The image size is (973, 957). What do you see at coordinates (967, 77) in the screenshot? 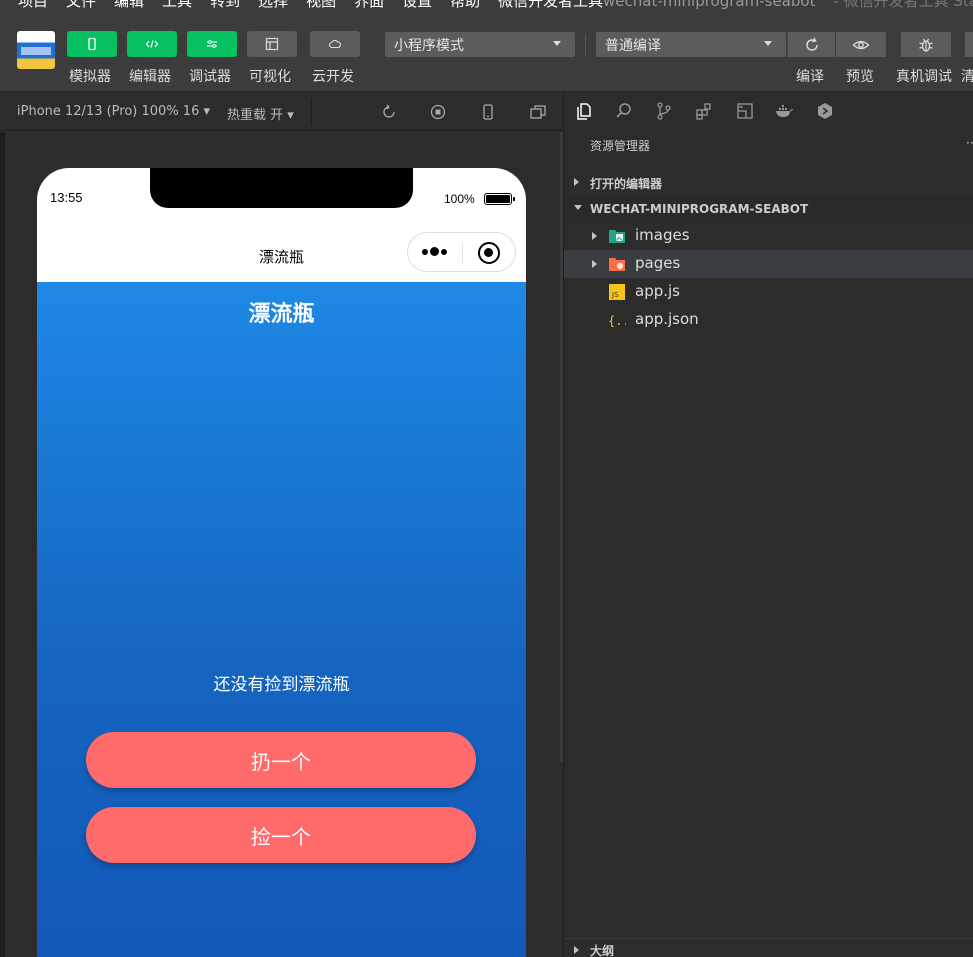
I see `clear-cache-label: 清` at bounding box center [967, 77].